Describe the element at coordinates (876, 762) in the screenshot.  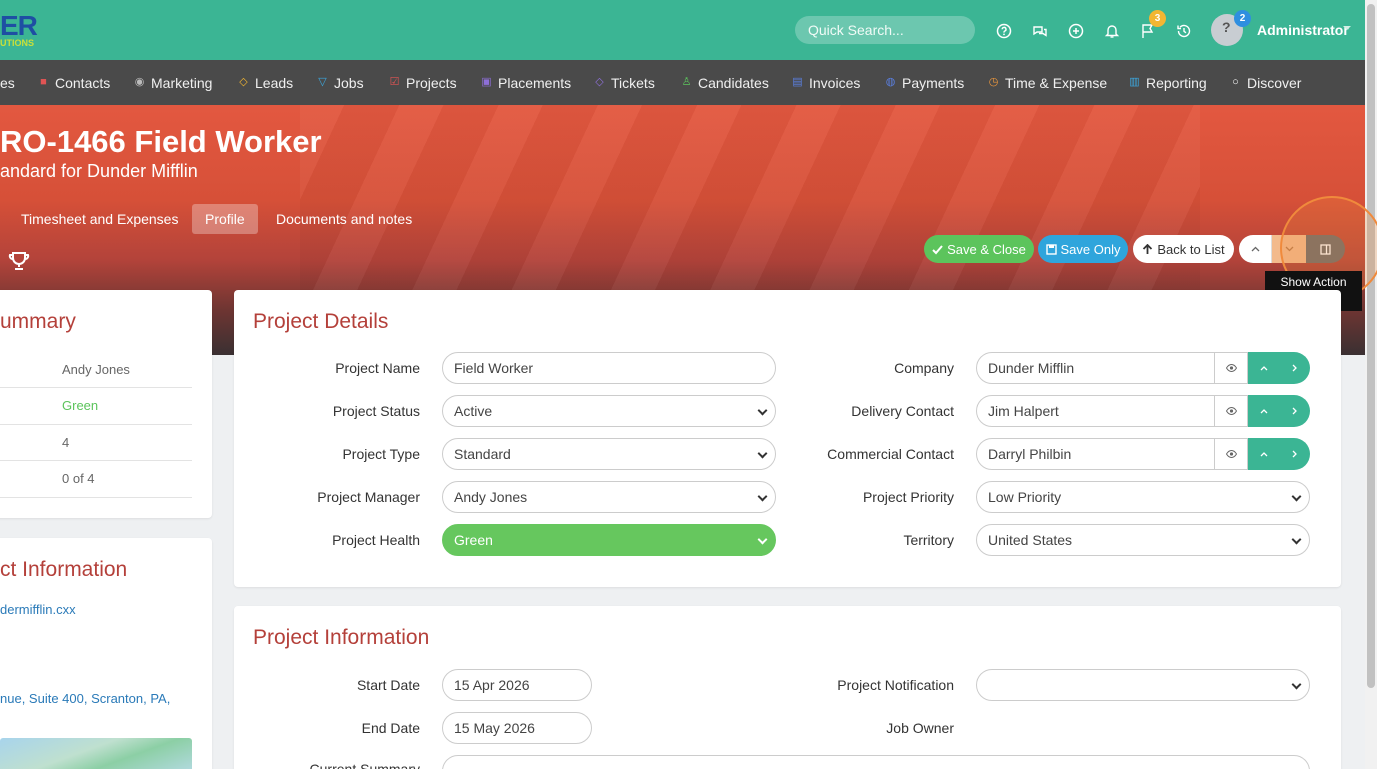
I see `current-summary-input` at that location.